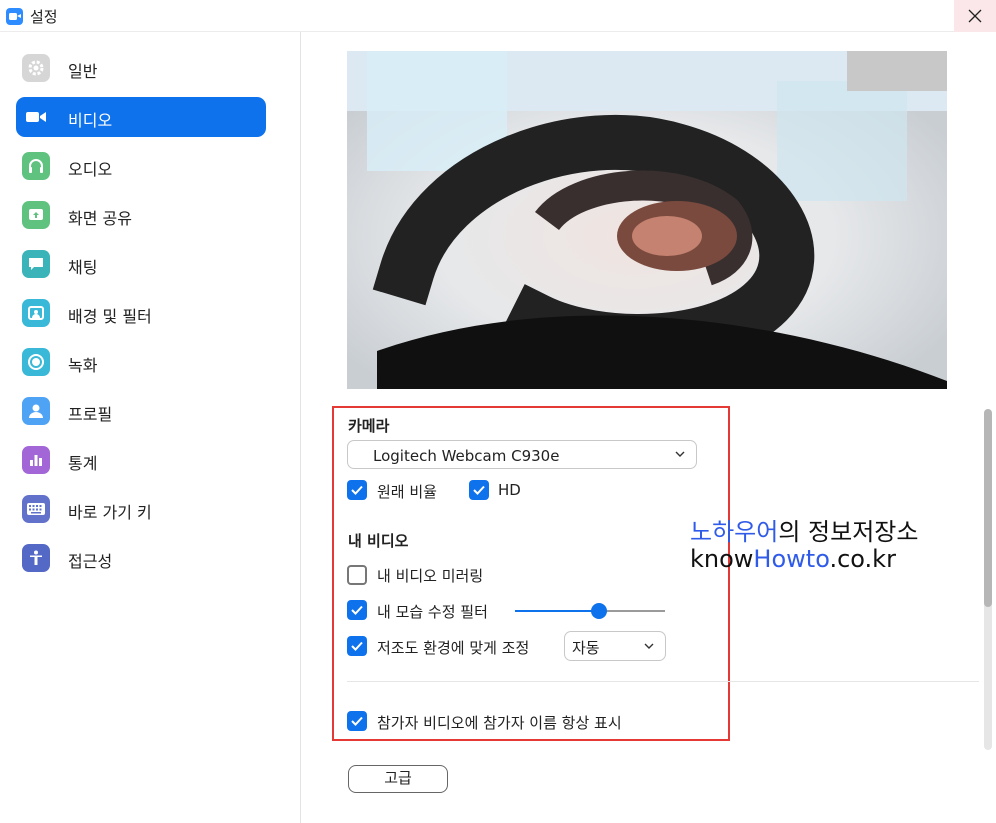 The image size is (996, 823). What do you see at coordinates (36, 313) in the screenshot?
I see `background-icon` at bounding box center [36, 313].